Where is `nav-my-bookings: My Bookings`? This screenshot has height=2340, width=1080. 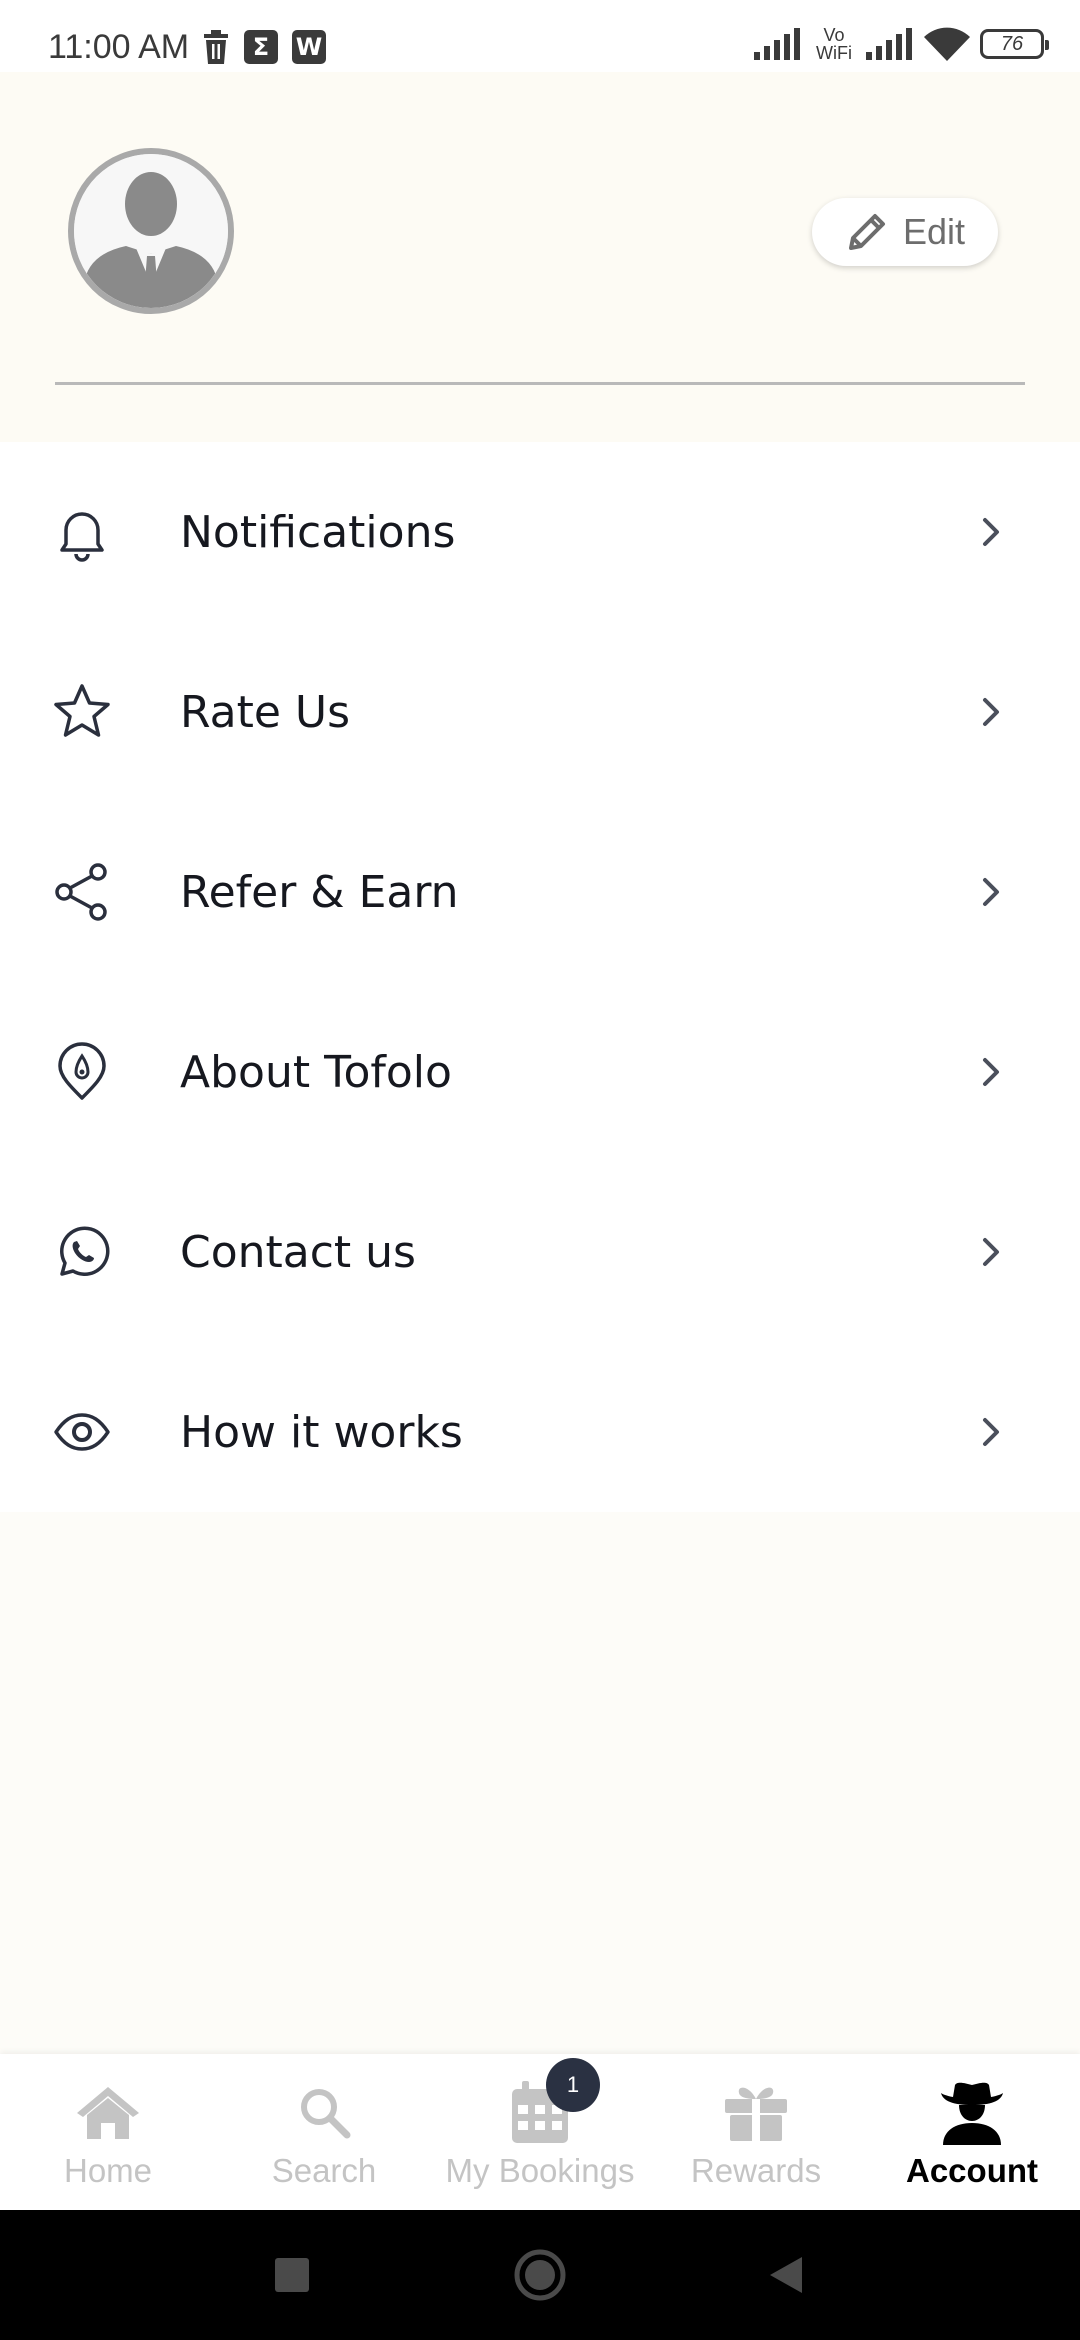 nav-my-bookings: My Bookings is located at coordinates (540, 2132).